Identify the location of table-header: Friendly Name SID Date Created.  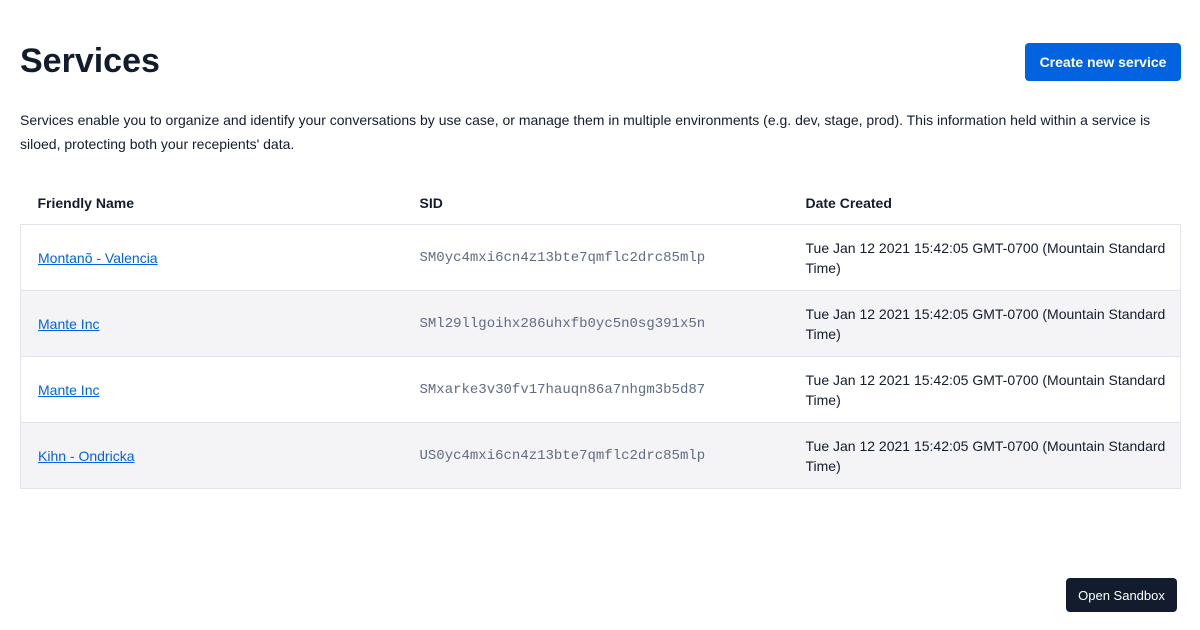
(601, 203).